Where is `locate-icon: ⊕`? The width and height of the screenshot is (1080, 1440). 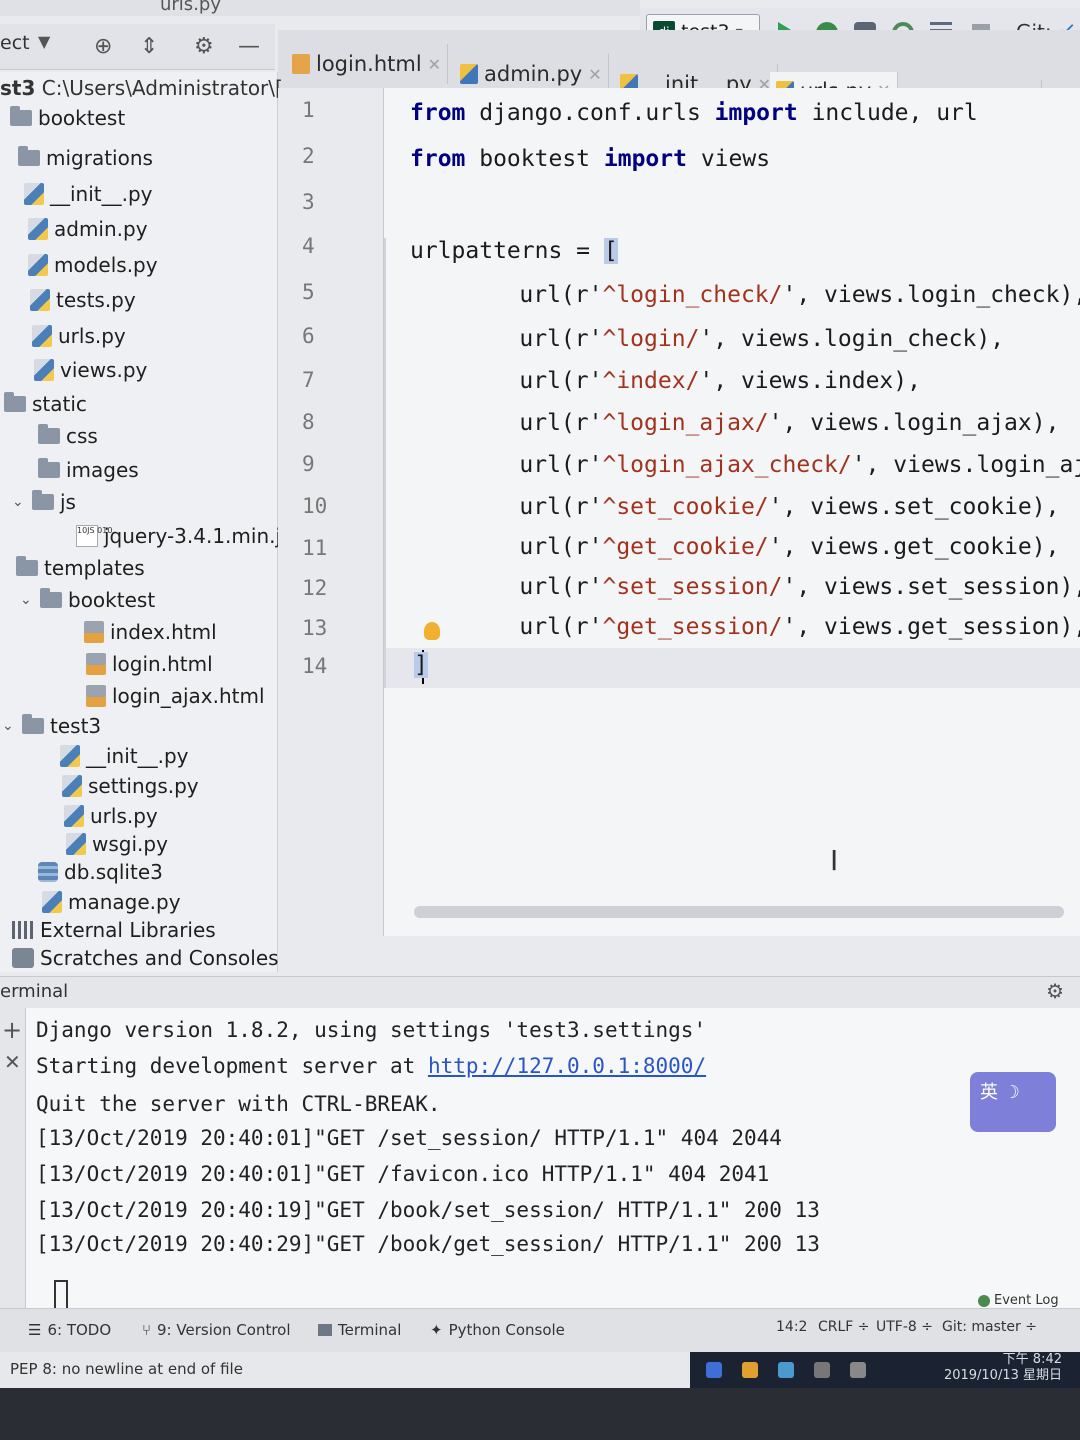
locate-icon: ⊕ is located at coordinates (103, 46).